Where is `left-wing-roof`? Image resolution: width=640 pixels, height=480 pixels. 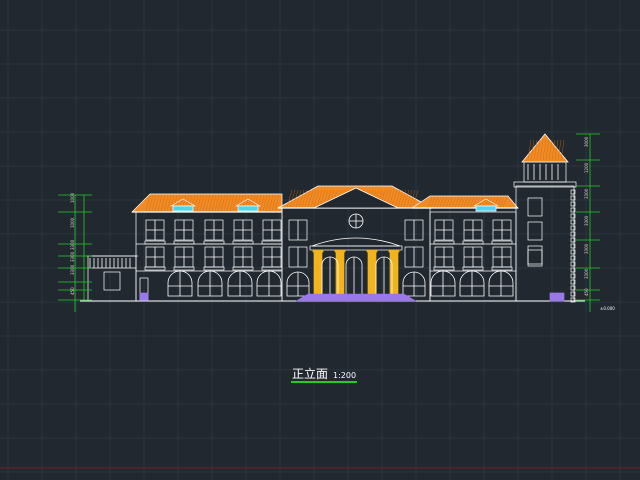
left-wing-roof is located at coordinates (207, 203).